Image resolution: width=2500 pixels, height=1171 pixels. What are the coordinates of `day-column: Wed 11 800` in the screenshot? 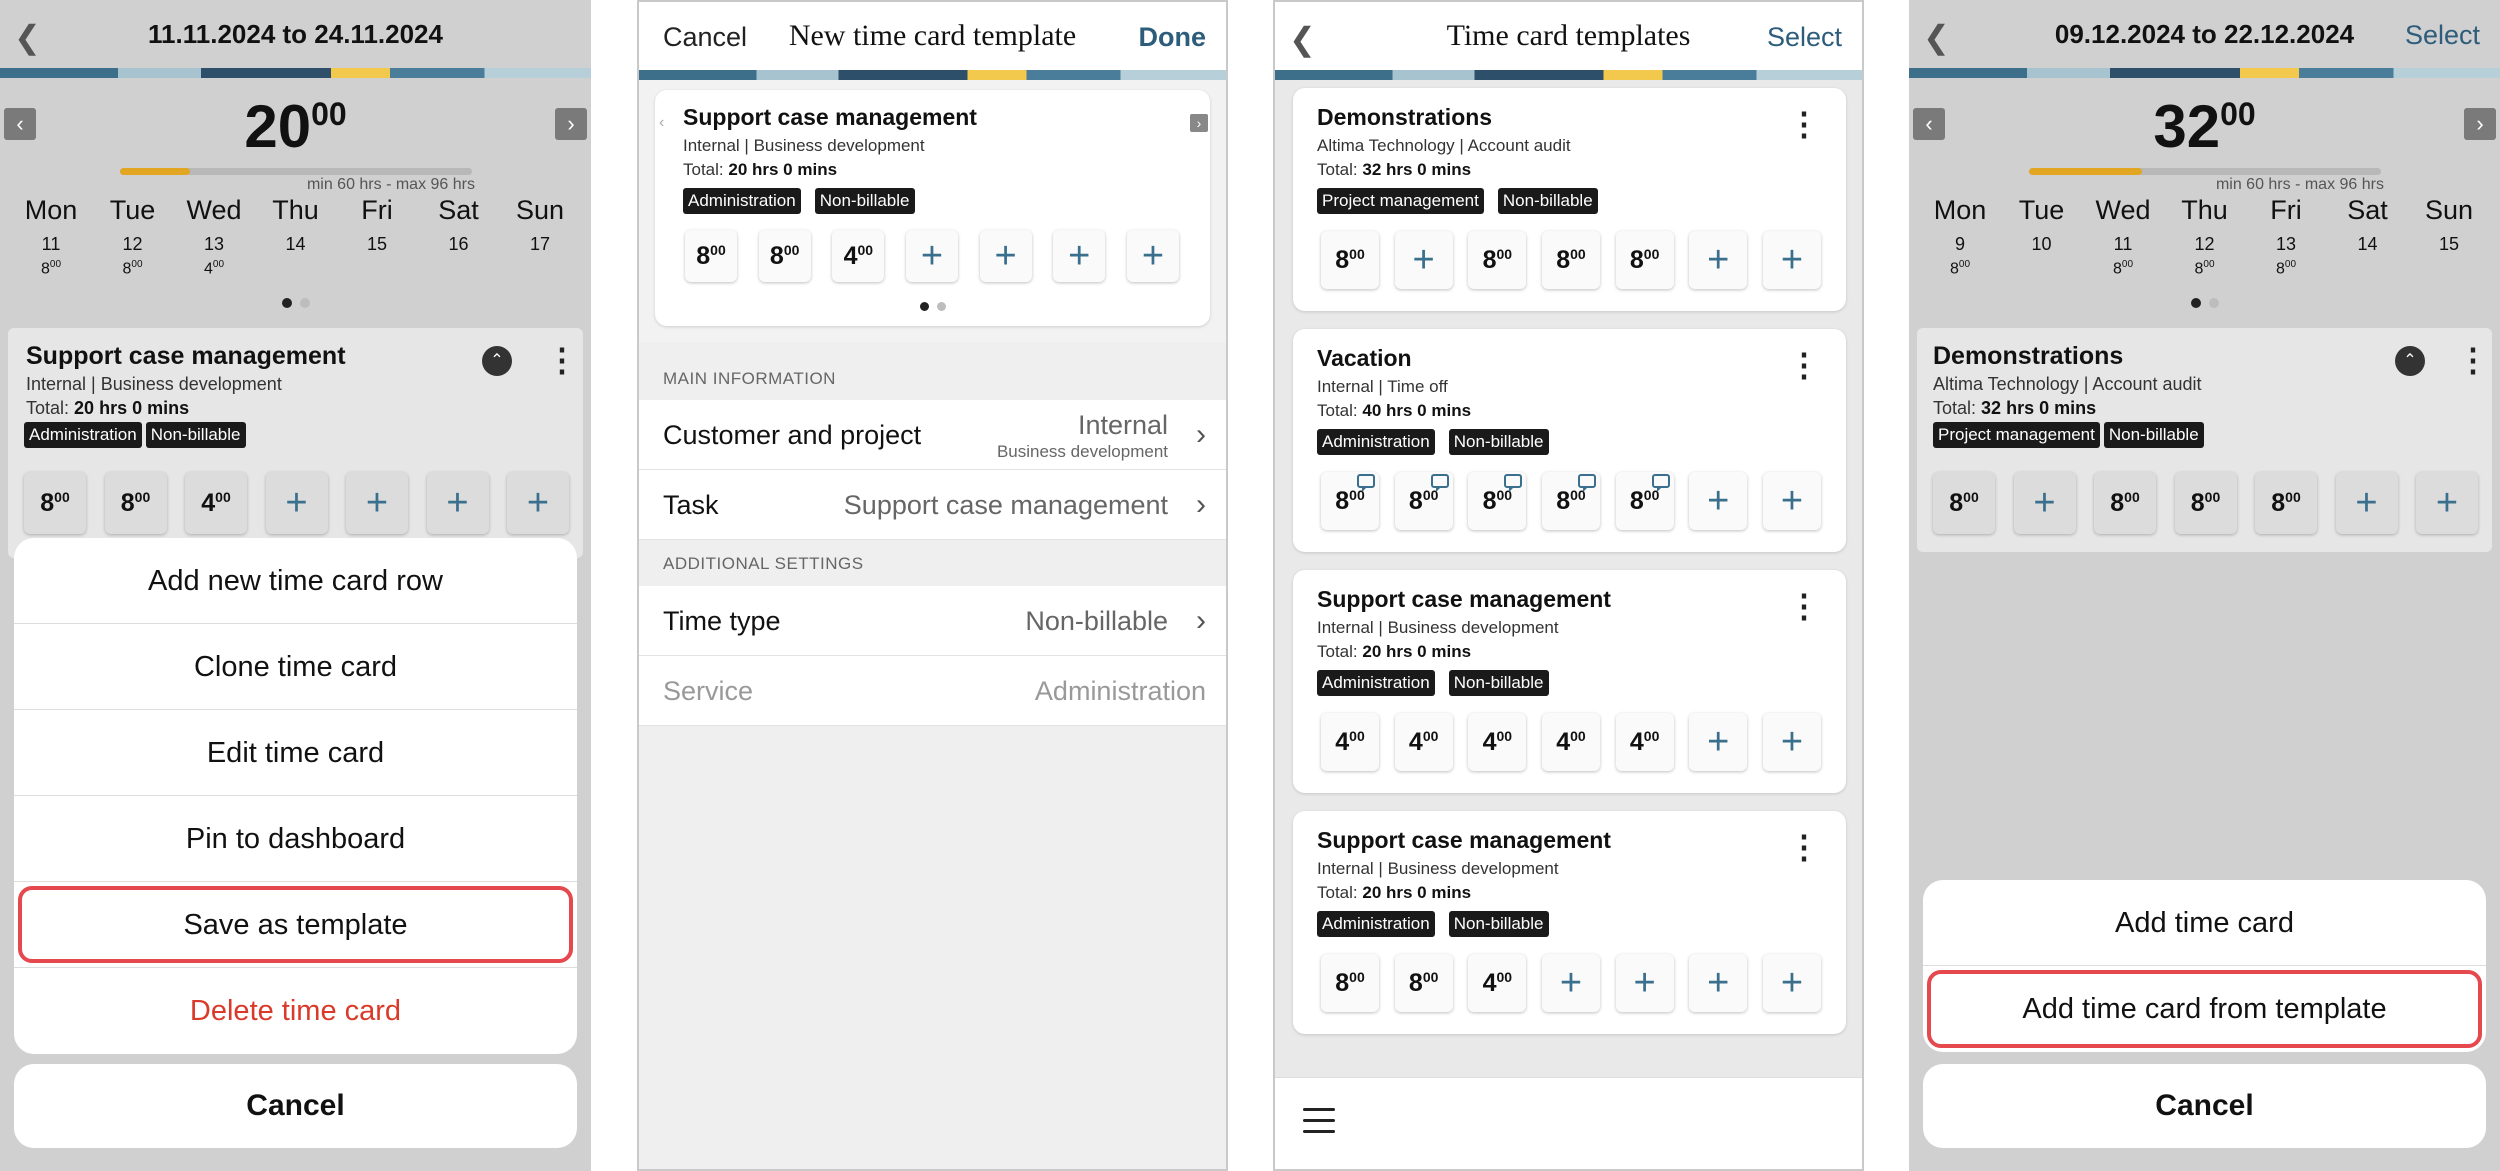 It's located at (2123, 236).